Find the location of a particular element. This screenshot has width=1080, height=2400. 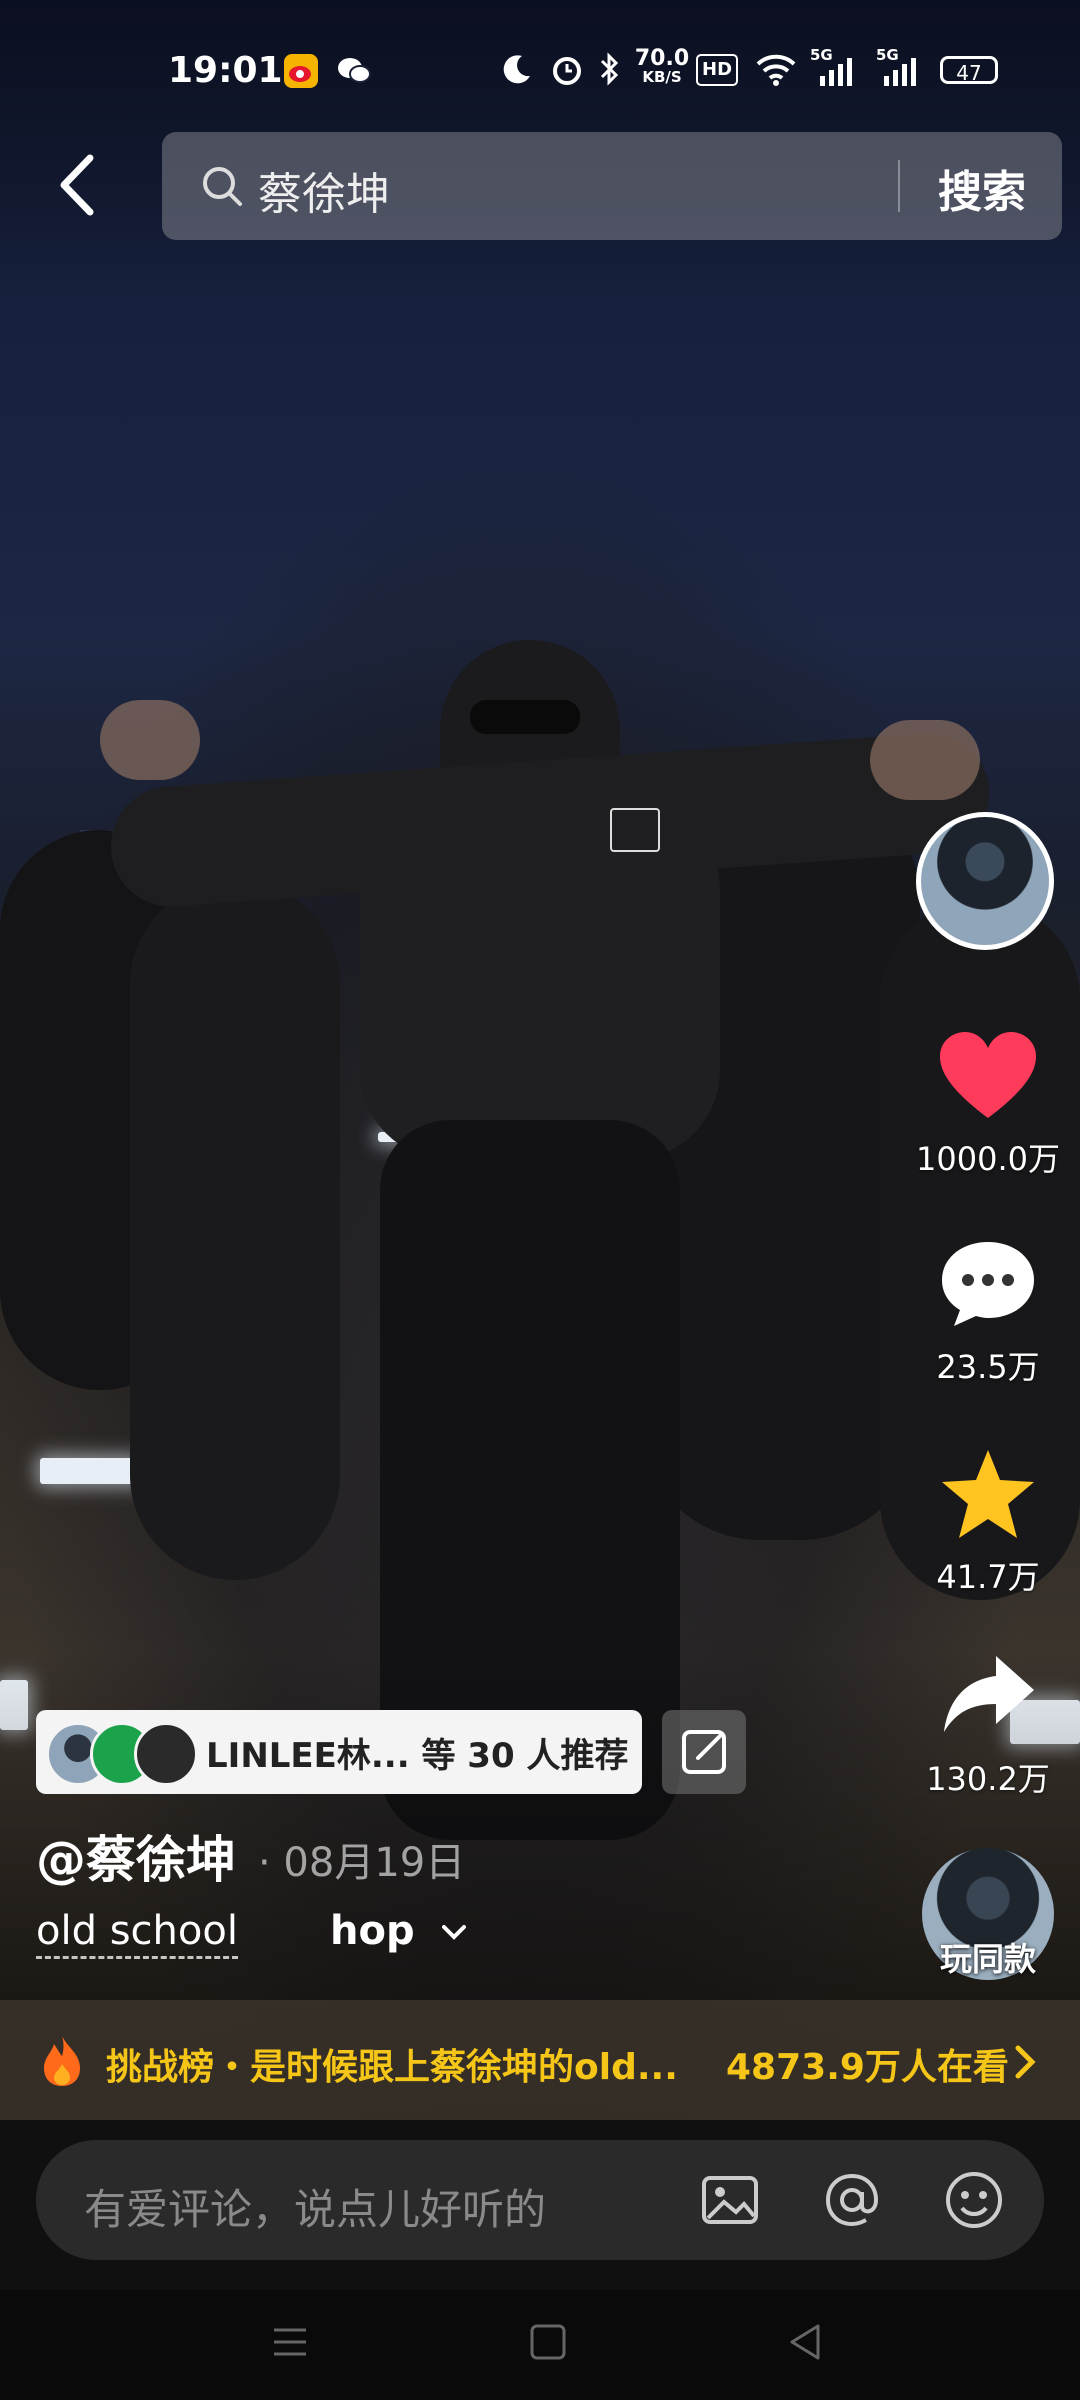

like-count: 1000.0万 is located at coordinates (988, 1159).